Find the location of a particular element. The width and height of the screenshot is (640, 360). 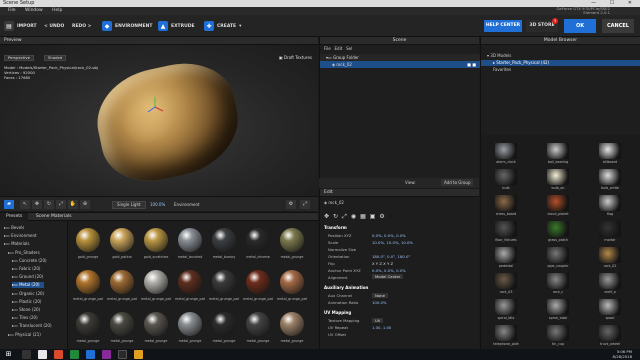

select-tool-icon: ↖ is located at coordinates (25, 204).